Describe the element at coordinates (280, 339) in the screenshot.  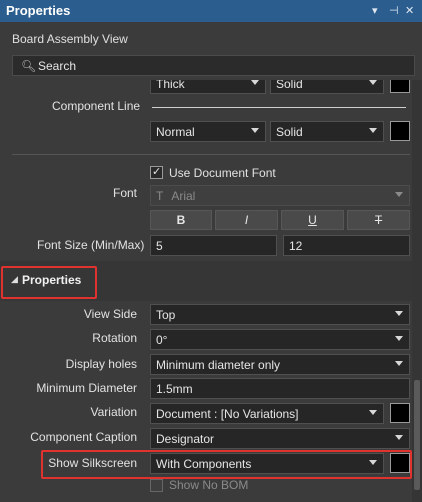
I see `rotation-dropdown: 0°` at that location.